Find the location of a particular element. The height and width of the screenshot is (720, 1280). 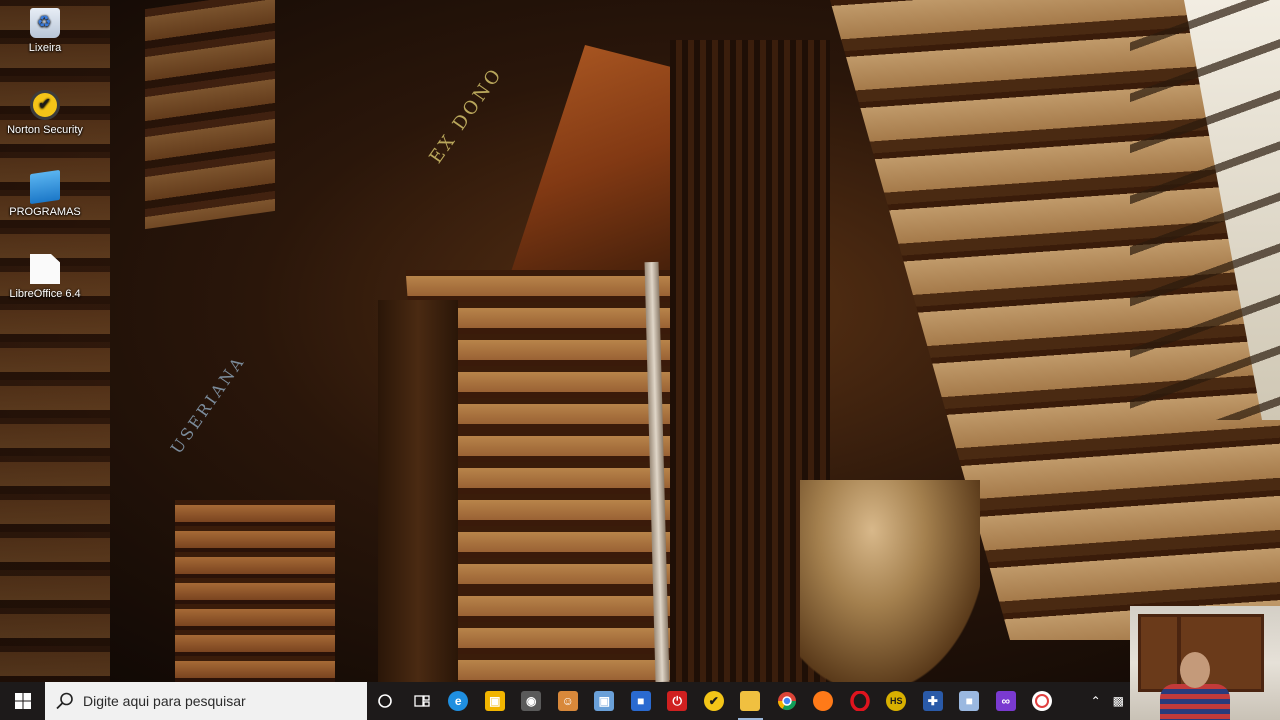

taskbar-search-box: Digite aqui para pesquisar is located at coordinates (206, 701).